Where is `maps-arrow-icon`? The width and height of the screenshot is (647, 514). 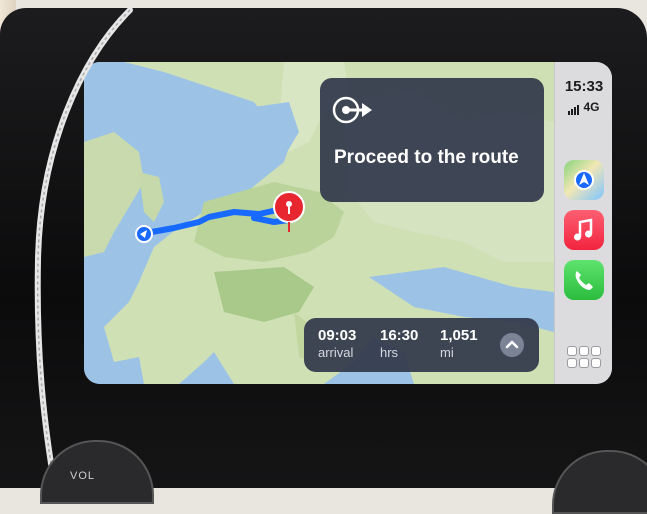 maps-arrow-icon is located at coordinates (584, 180).